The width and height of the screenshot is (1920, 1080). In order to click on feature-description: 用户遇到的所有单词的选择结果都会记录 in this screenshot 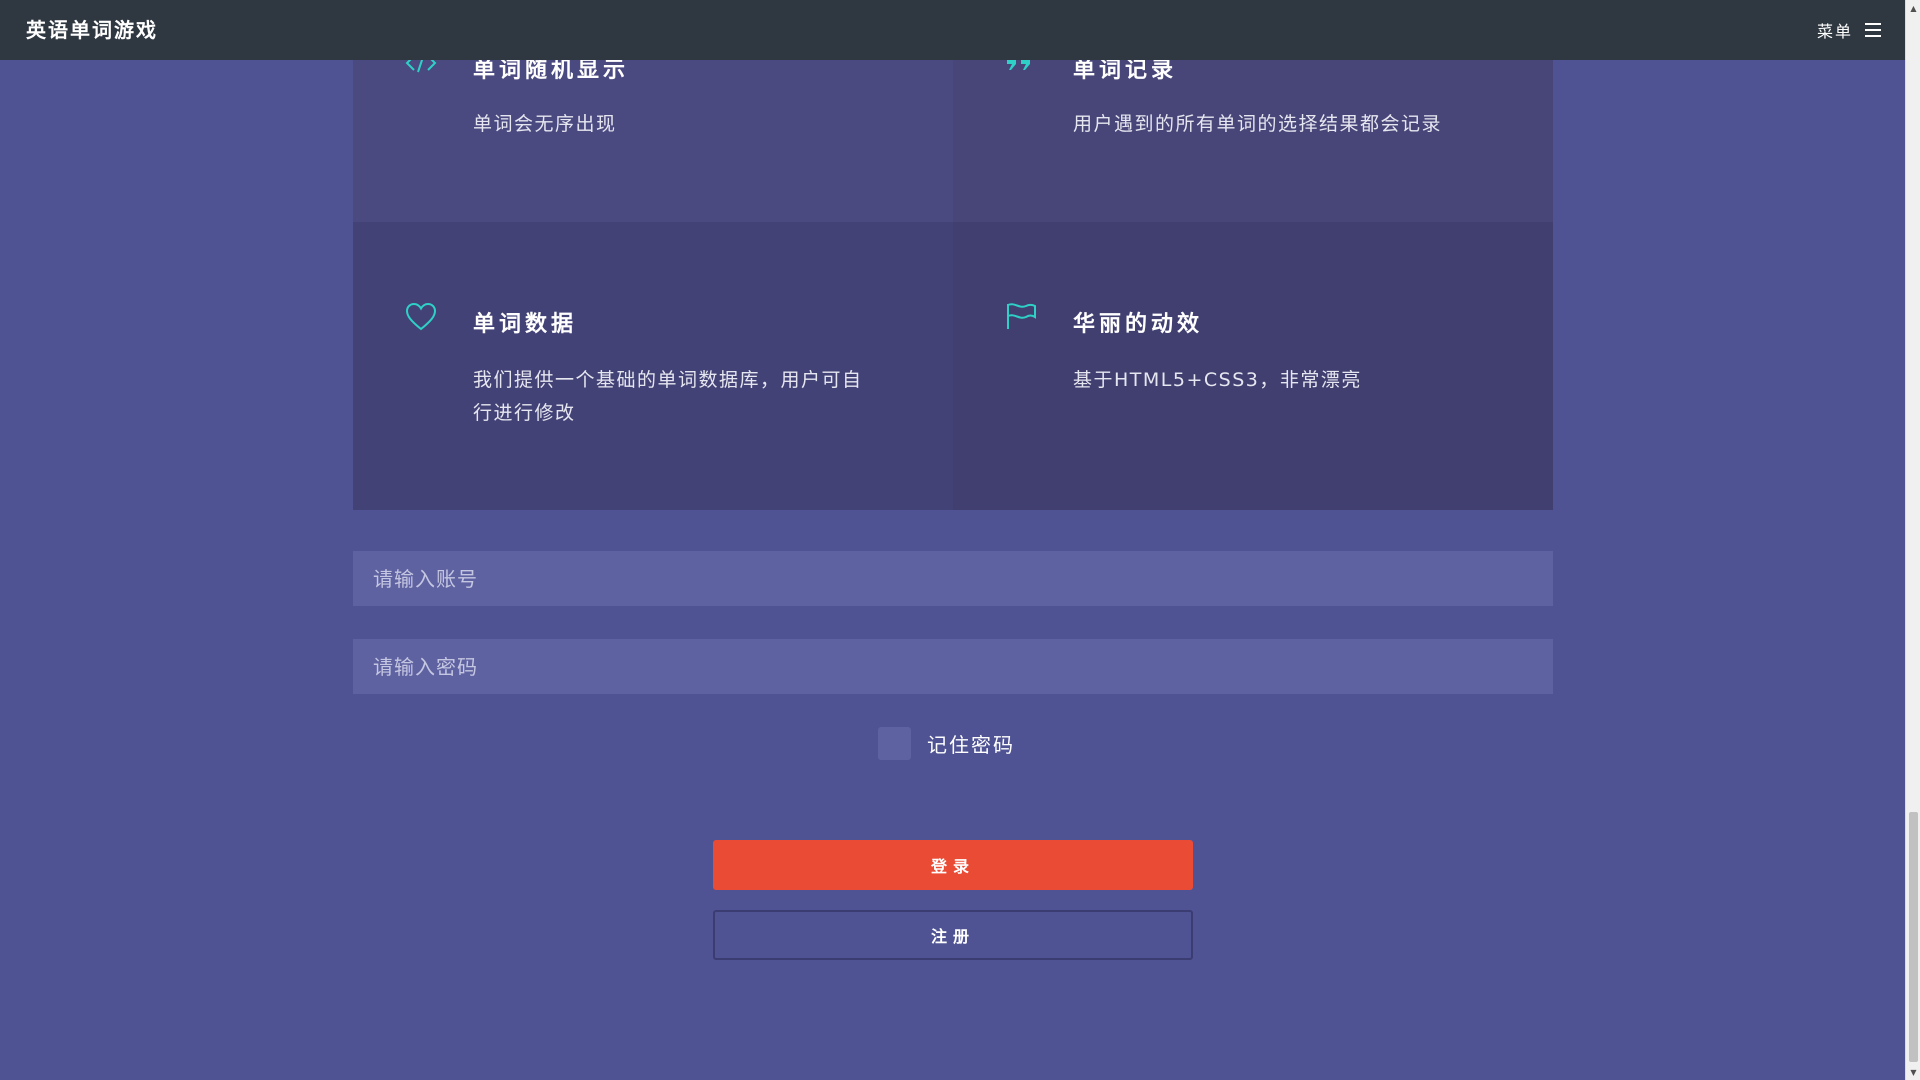, I will do `click(1258, 124)`.